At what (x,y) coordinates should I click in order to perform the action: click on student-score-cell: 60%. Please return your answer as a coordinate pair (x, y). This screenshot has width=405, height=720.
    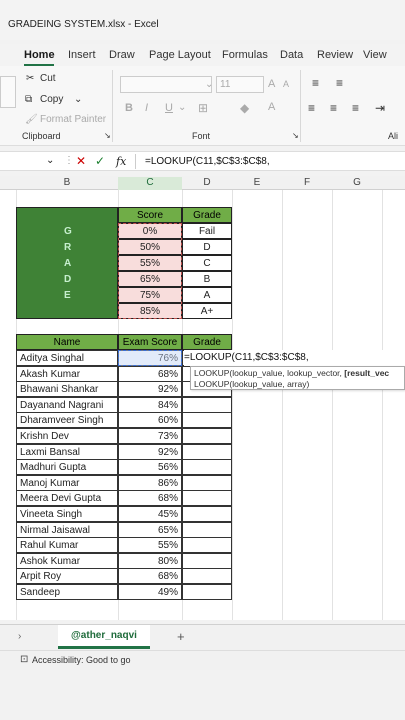
    Looking at the image, I should click on (150, 420).